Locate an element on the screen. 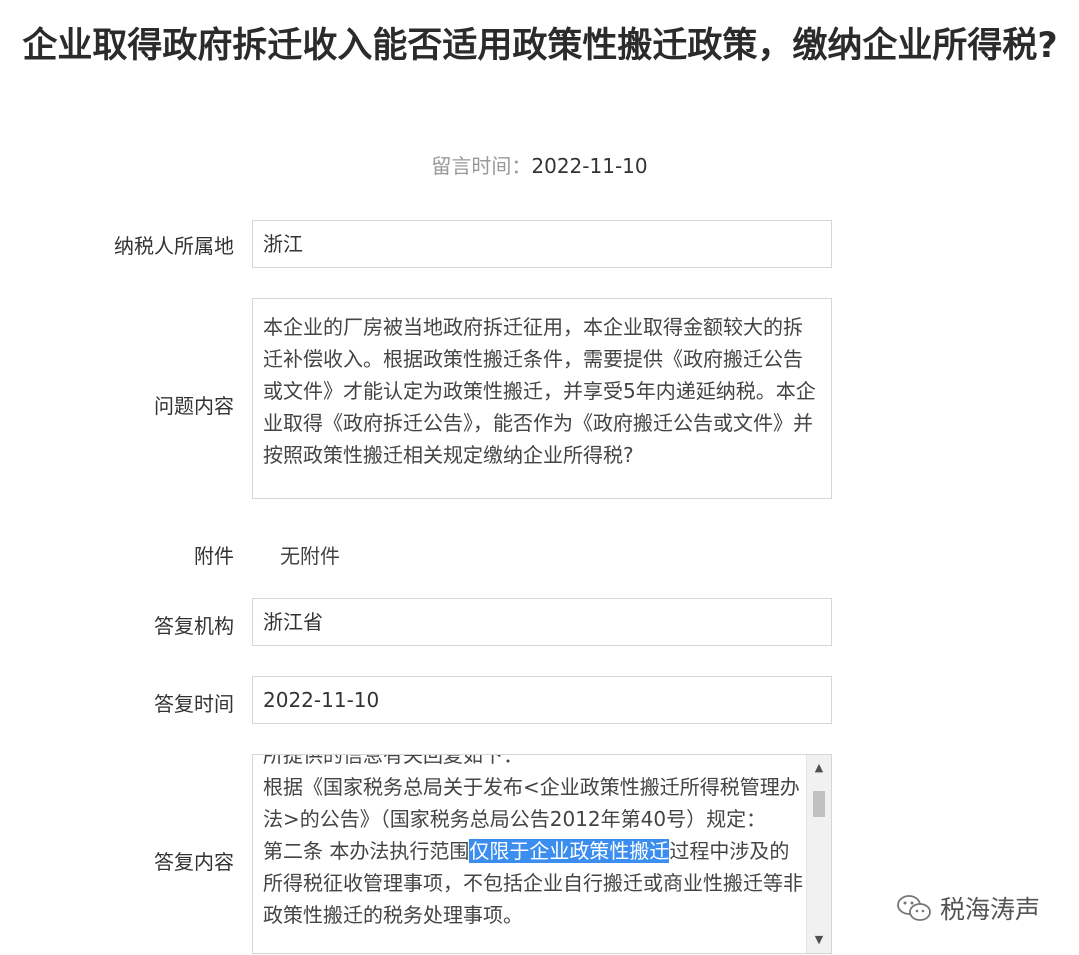 Image resolution: width=1079 pixels, height=955 pixels. region-field: 浙江 is located at coordinates (542, 244).